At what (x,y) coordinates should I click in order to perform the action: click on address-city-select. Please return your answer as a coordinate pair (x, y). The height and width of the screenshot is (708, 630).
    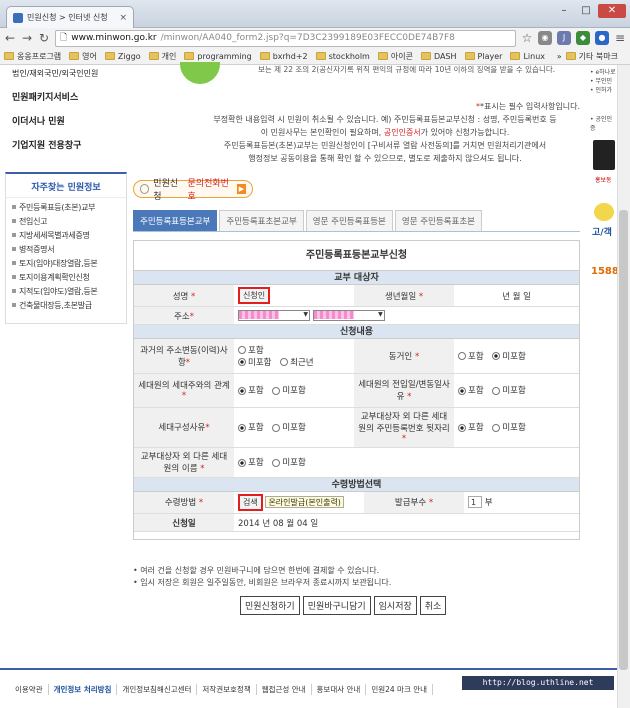
    Looking at the image, I should click on (348, 315).